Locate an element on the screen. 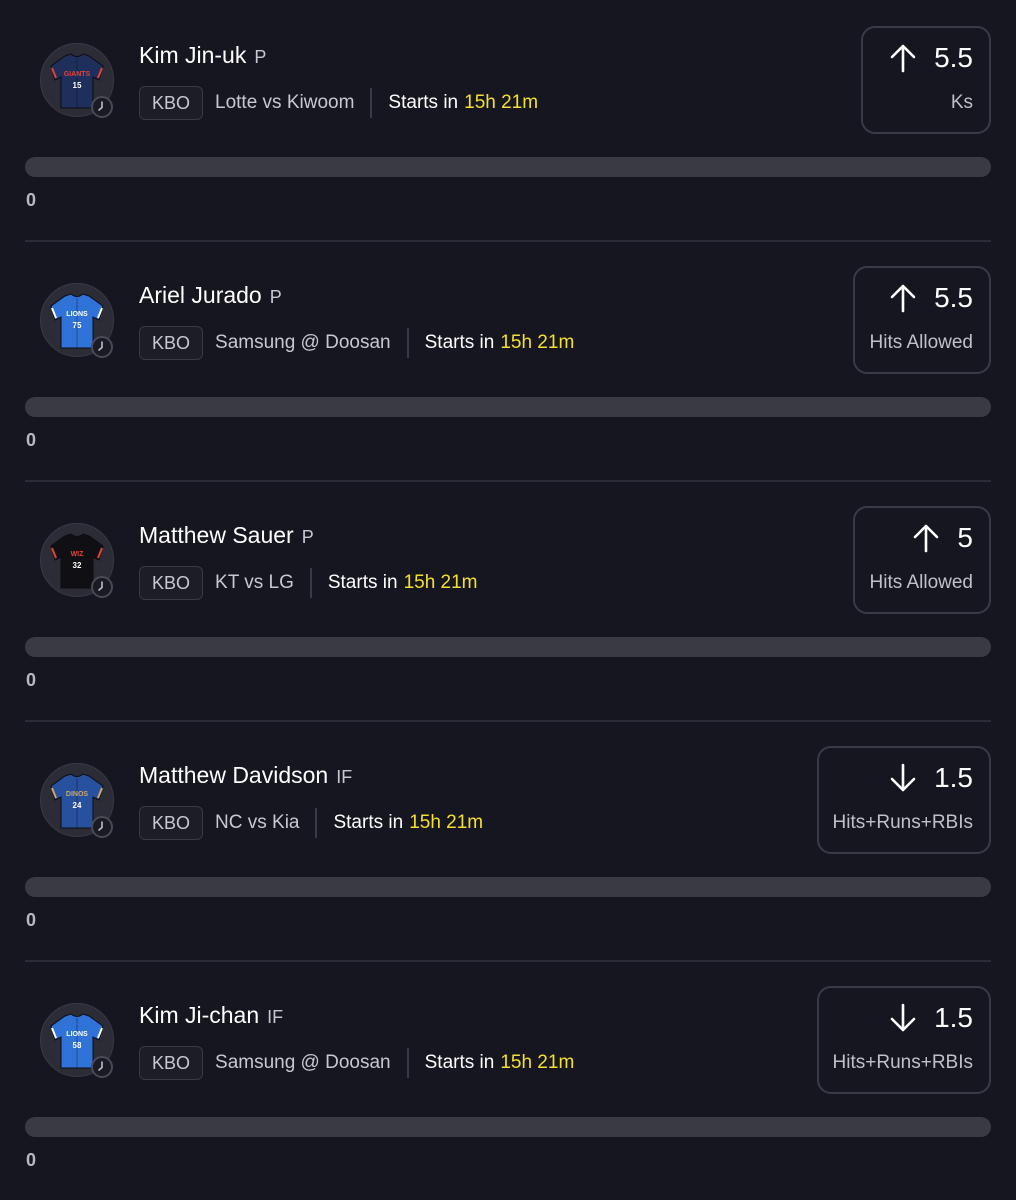  projection-value: 5 is located at coordinates (965, 537).